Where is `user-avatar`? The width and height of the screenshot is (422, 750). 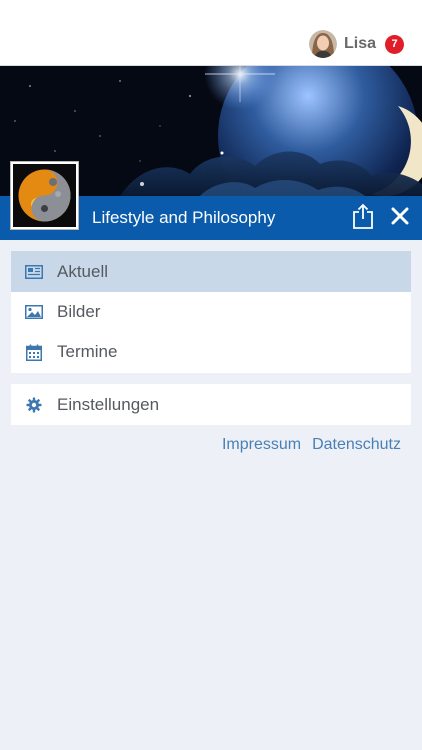
user-avatar is located at coordinates (322, 44).